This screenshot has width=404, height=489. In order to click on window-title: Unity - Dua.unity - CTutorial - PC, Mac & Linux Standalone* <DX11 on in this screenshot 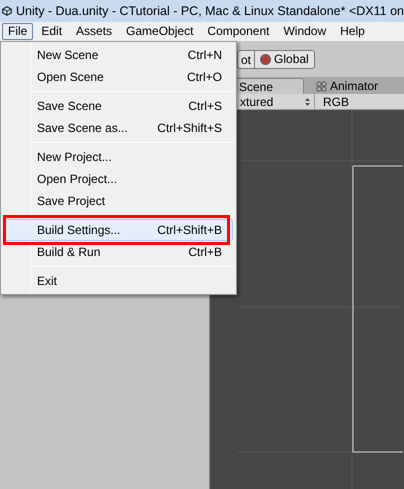, I will do `click(210, 11)`.